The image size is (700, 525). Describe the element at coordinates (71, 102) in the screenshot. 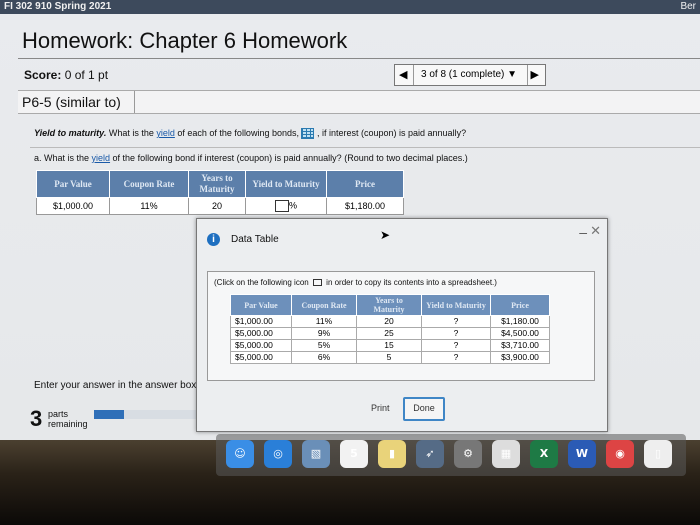

I see `problem-title: P6-5 (similar to)` at that location.